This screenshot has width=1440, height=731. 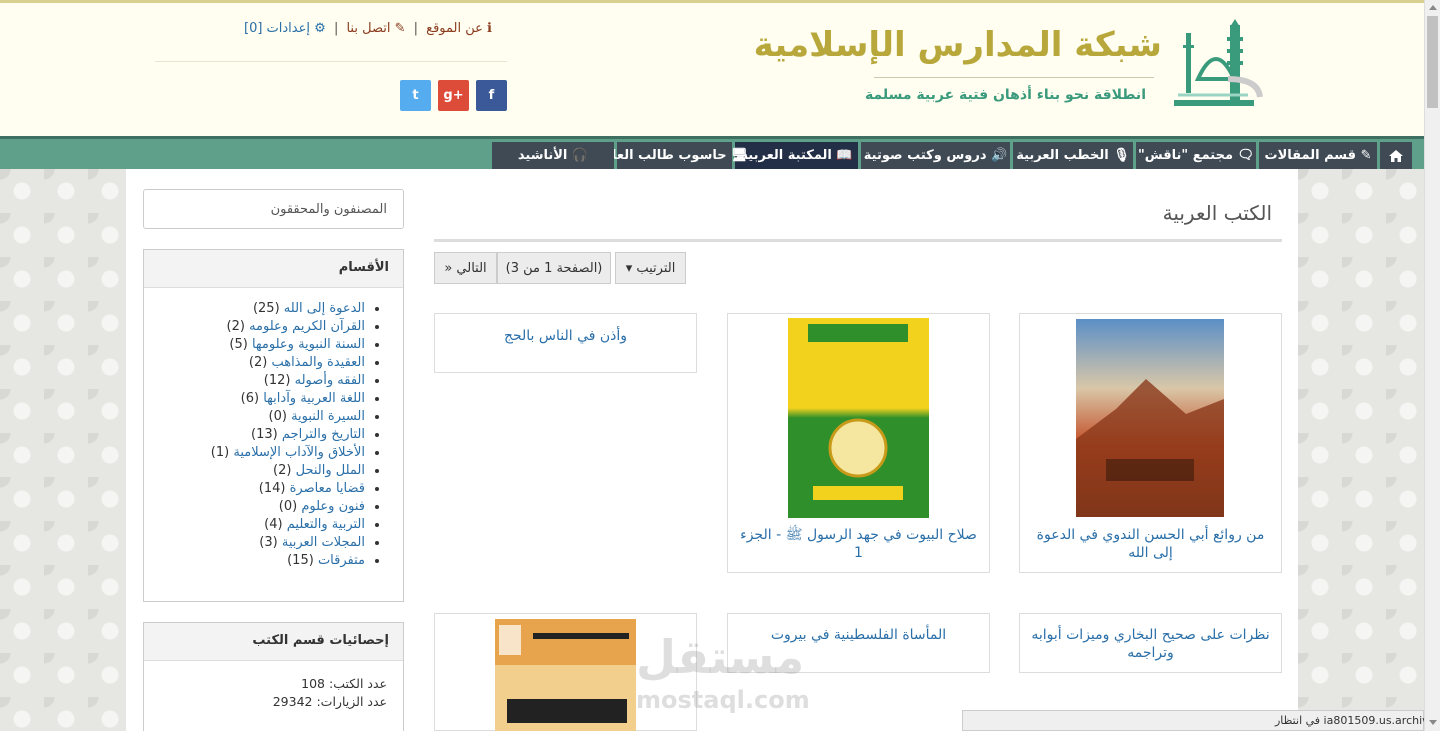 I want to click on list-item: المجلات العربية (3), so click(x=254, y=543).